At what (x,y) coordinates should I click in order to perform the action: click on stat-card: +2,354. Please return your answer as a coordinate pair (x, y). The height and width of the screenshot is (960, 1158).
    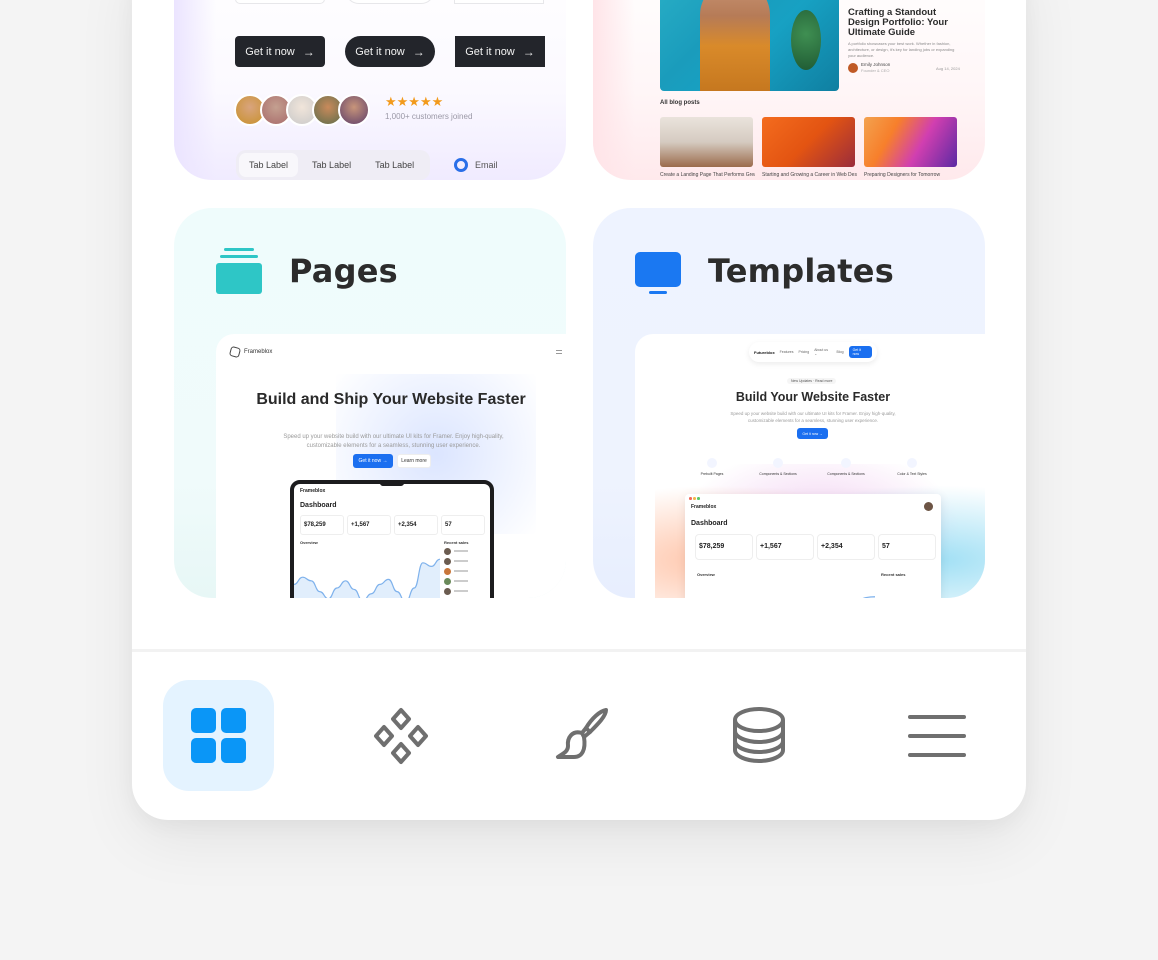
    Looking at the image, I should click on (846, 547).